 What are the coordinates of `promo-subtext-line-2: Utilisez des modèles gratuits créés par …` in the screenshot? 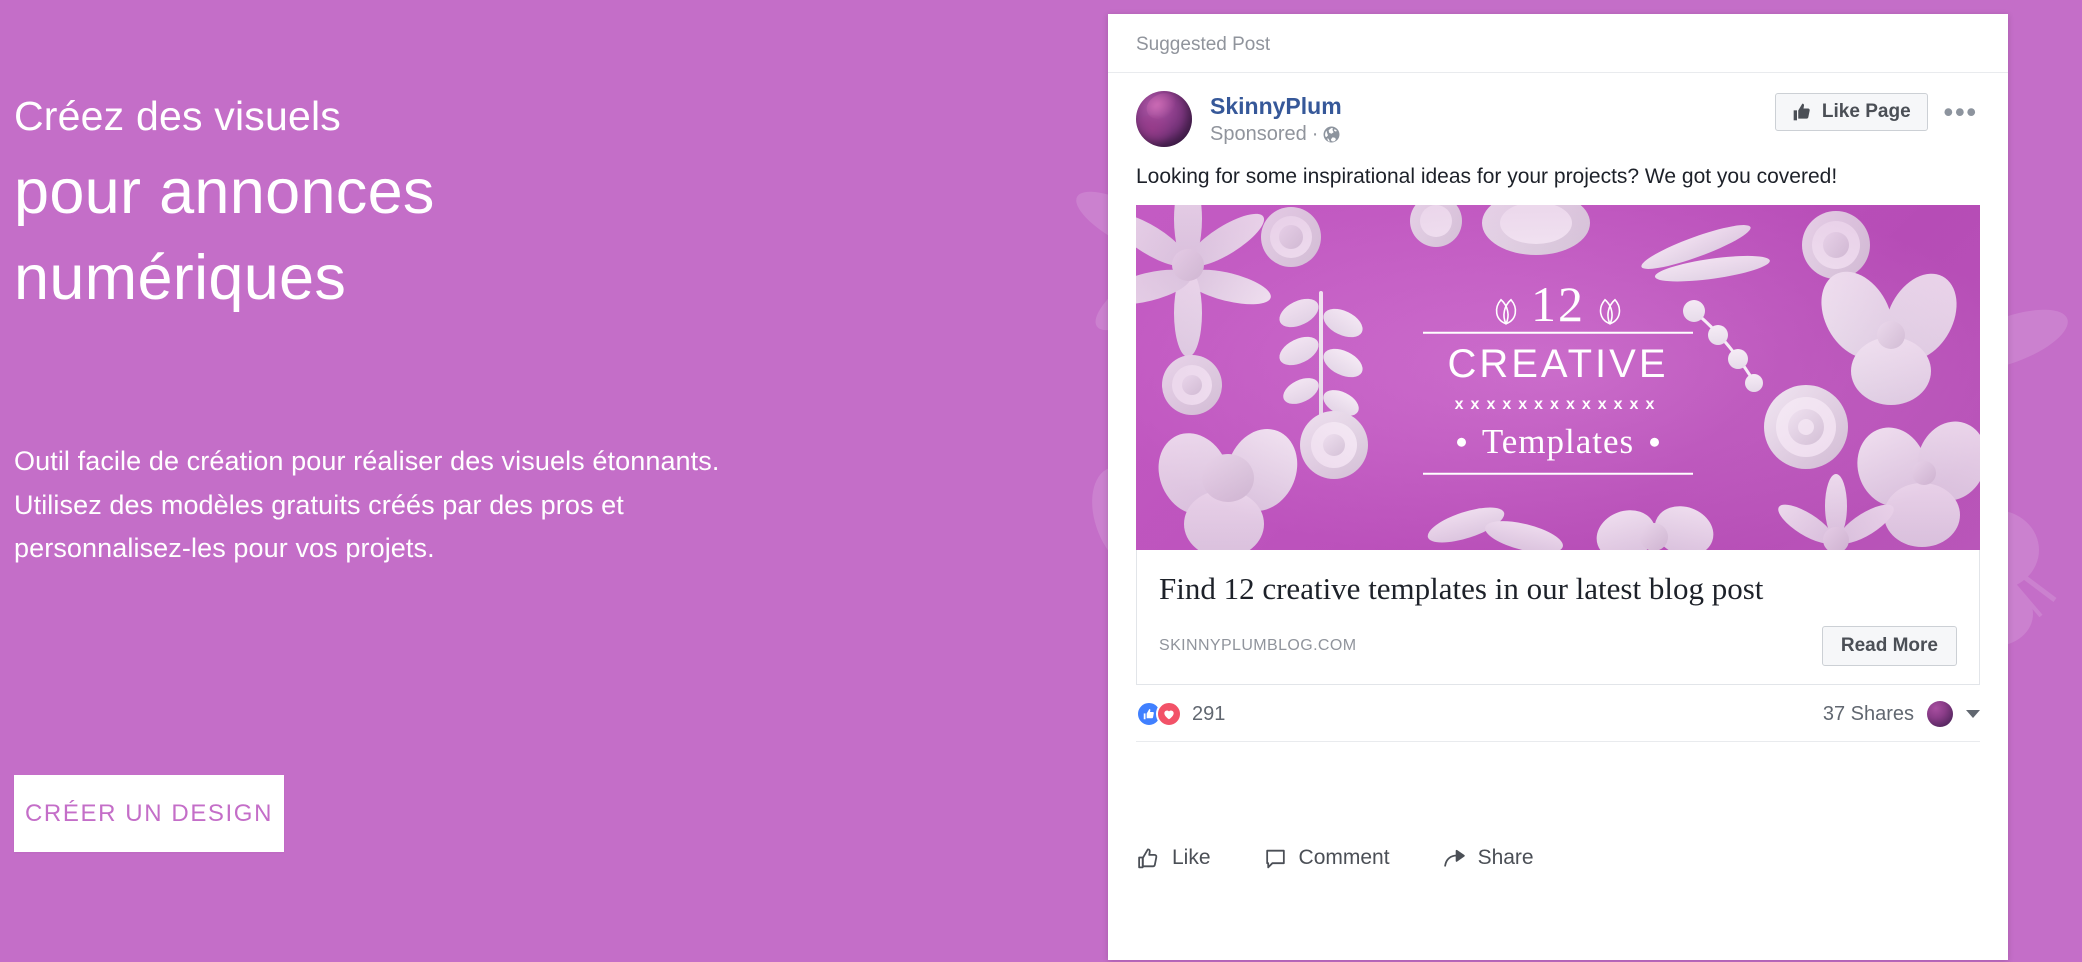 It's located at (319, 504).